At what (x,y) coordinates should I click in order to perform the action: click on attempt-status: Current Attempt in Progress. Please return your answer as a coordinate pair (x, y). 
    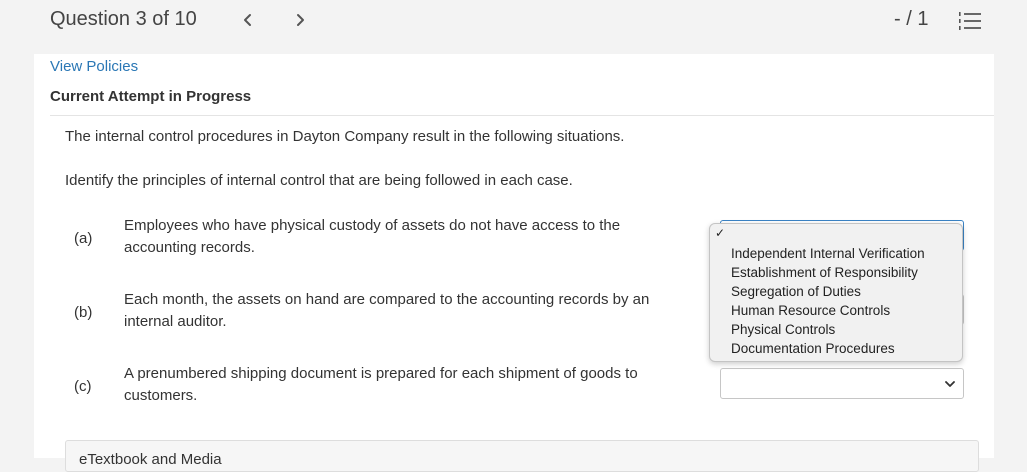
    Looking at the image, I should click on (151, 96).